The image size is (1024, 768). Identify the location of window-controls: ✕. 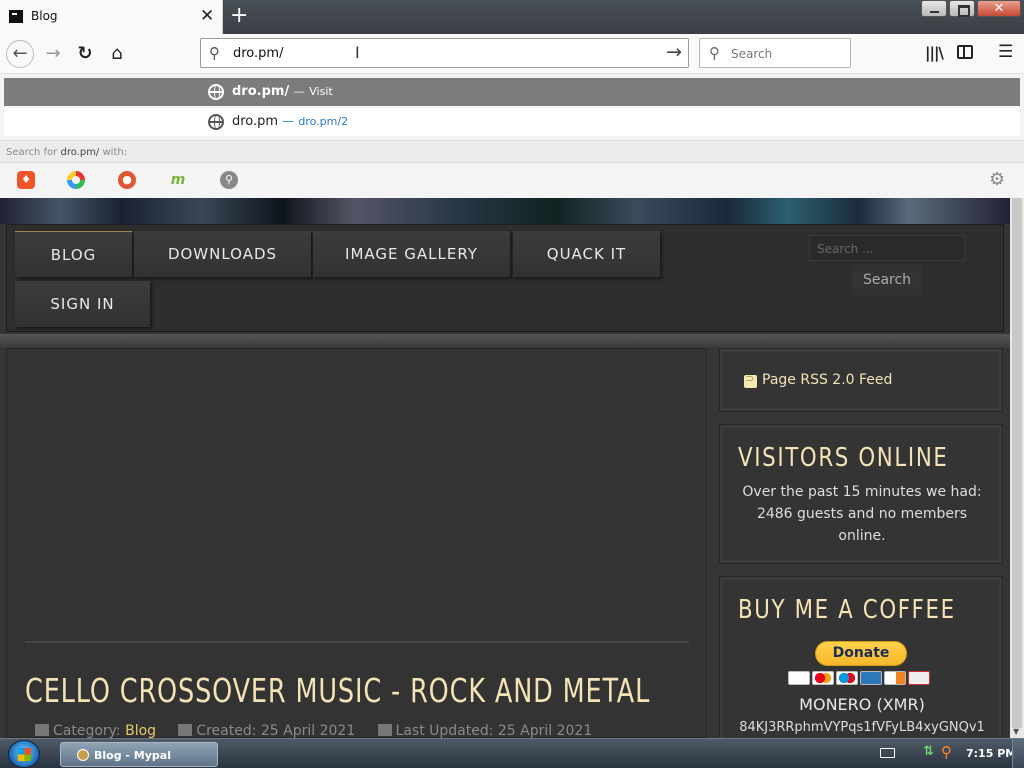
(971, 8).